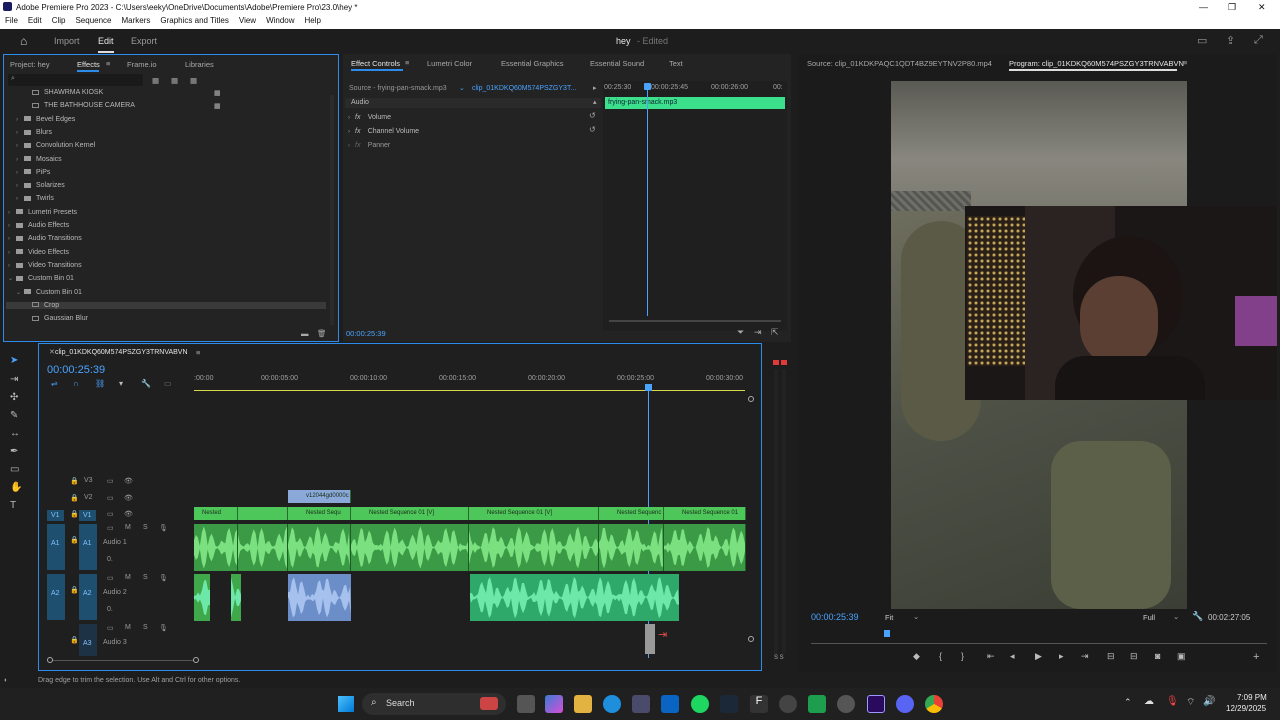 The image size is (1280, 720). I want to click on program-playhead, so click(887, 633).